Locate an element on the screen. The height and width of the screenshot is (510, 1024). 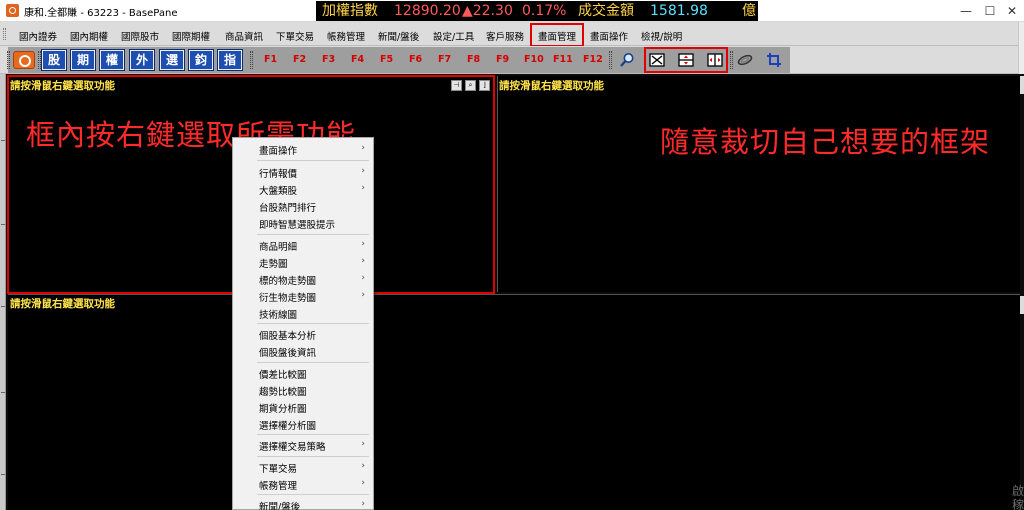
ctx-item-stock-fundamentals: 個股基本分析 is located at coordinates (287, 335).